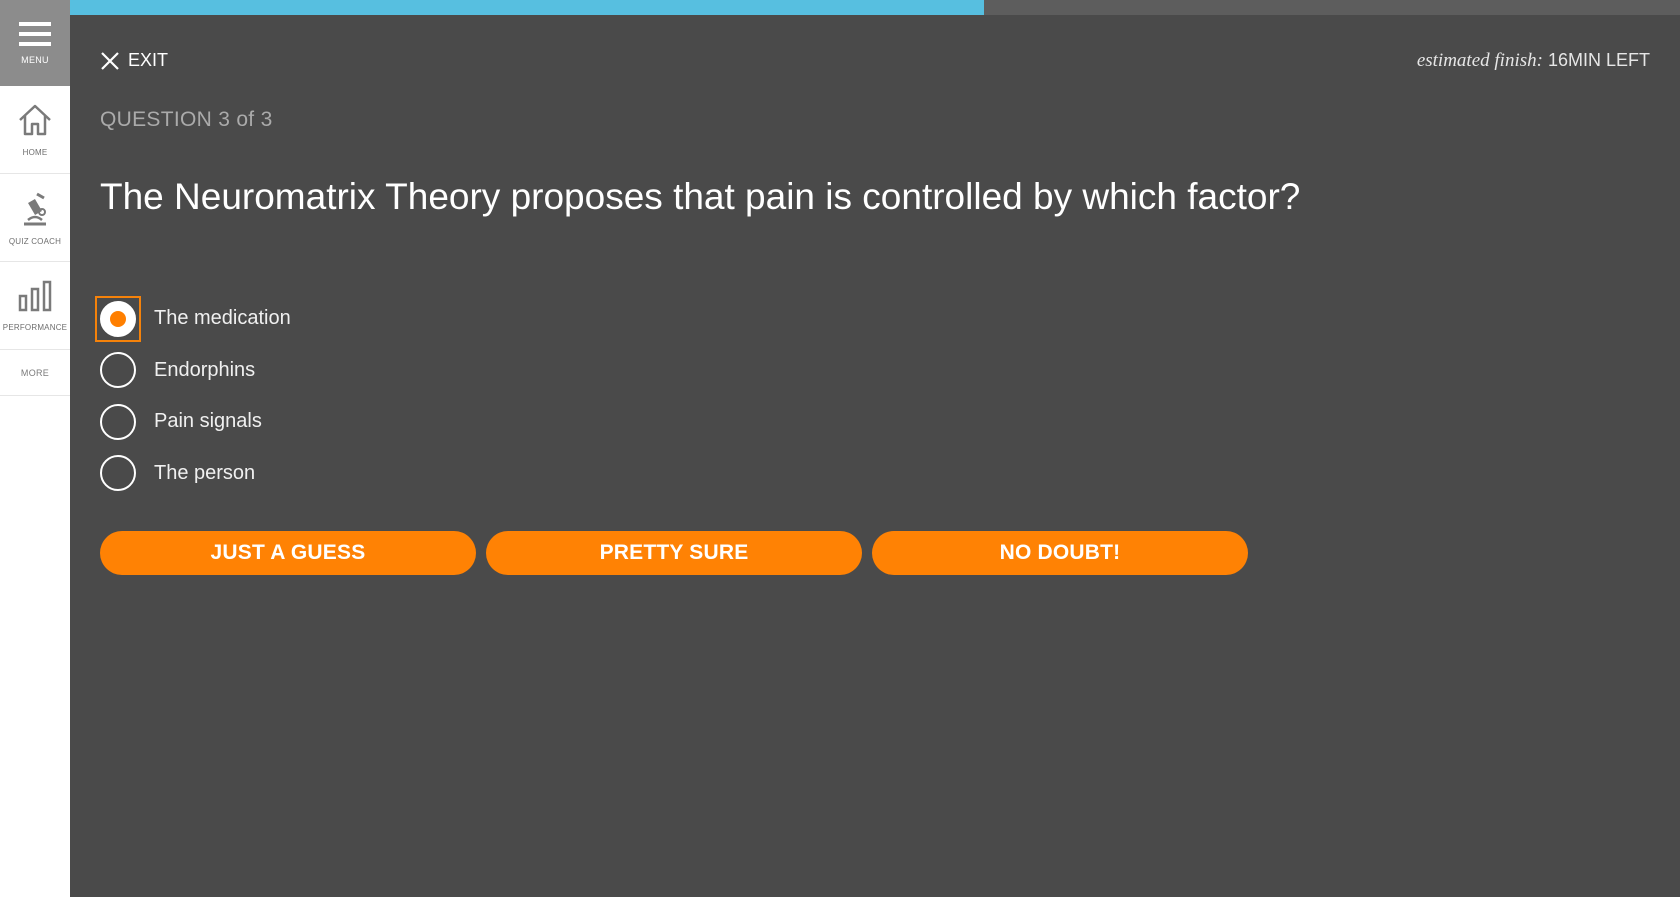  I want to click on menu-label: MENU, so click(35, 60).